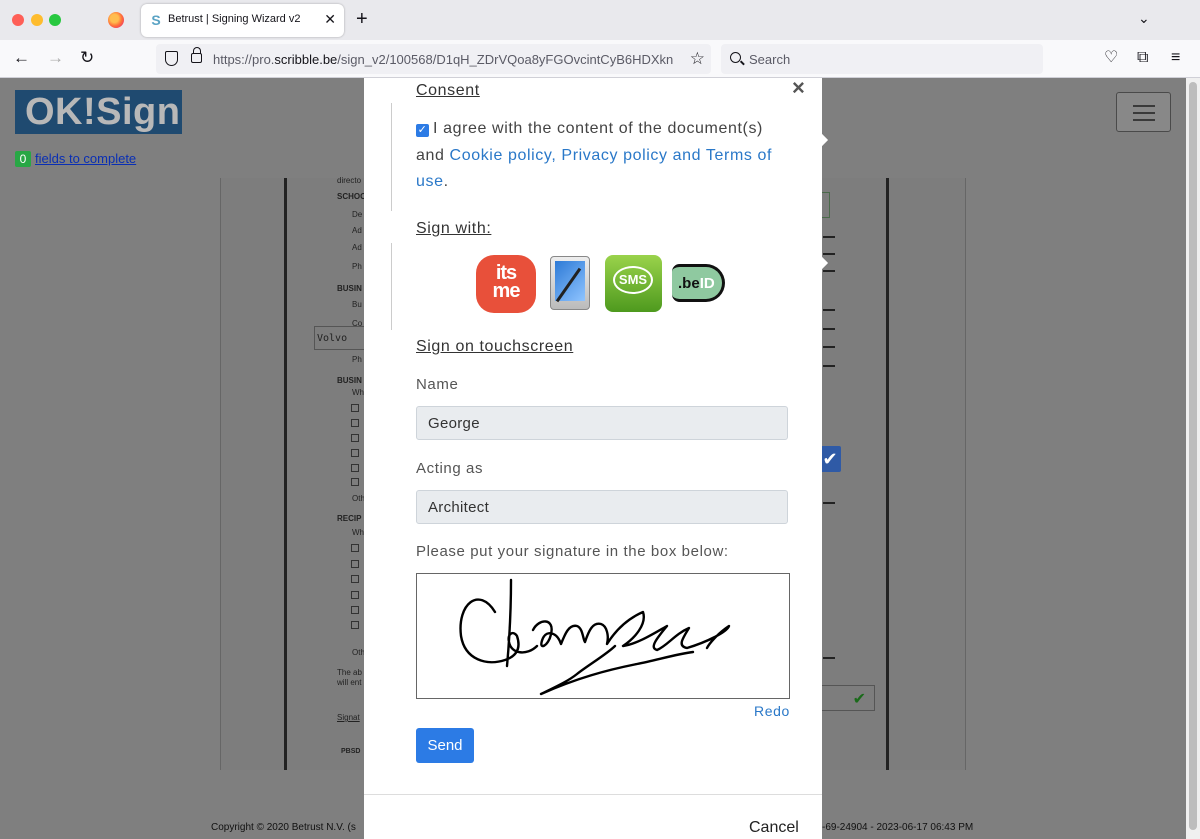 This screenshot has height=839, width=1200. What do you see at coordinates (116, 20) in the screenshot?
I see `firefox-icon` at bounding box center [116, 20].